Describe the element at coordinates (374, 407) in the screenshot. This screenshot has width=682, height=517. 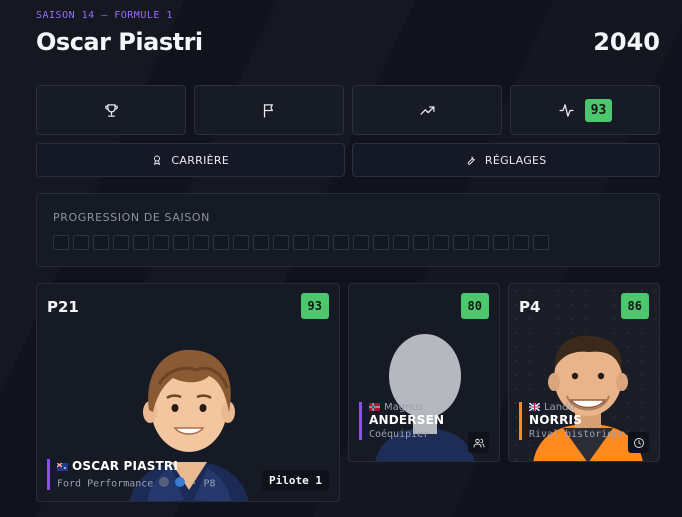
I see `norway-flag-icon` at that location.